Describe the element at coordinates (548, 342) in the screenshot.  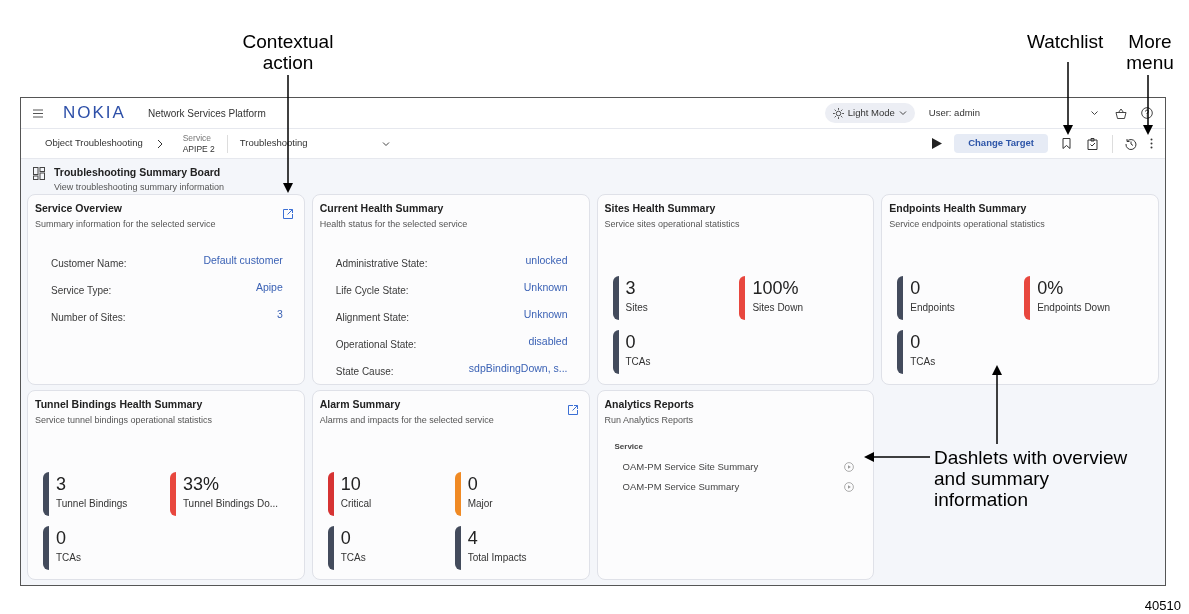
I see `field-value: disabled` at that location.